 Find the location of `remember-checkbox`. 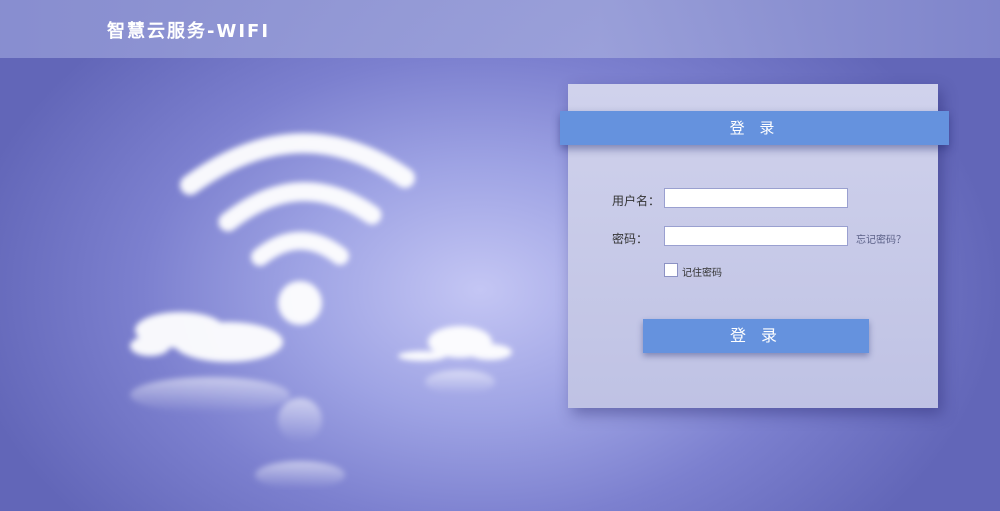

remember-checkbox is located at coordinates (671, 270).